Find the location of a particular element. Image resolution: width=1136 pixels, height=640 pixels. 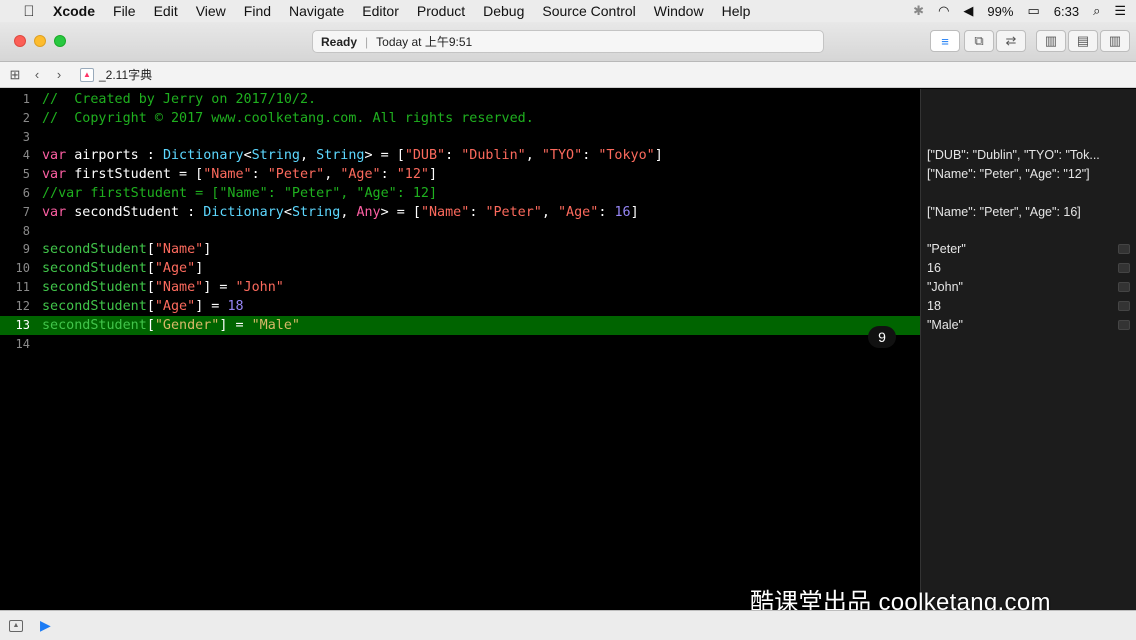

close-window-button is located at coordinates (20, 41).